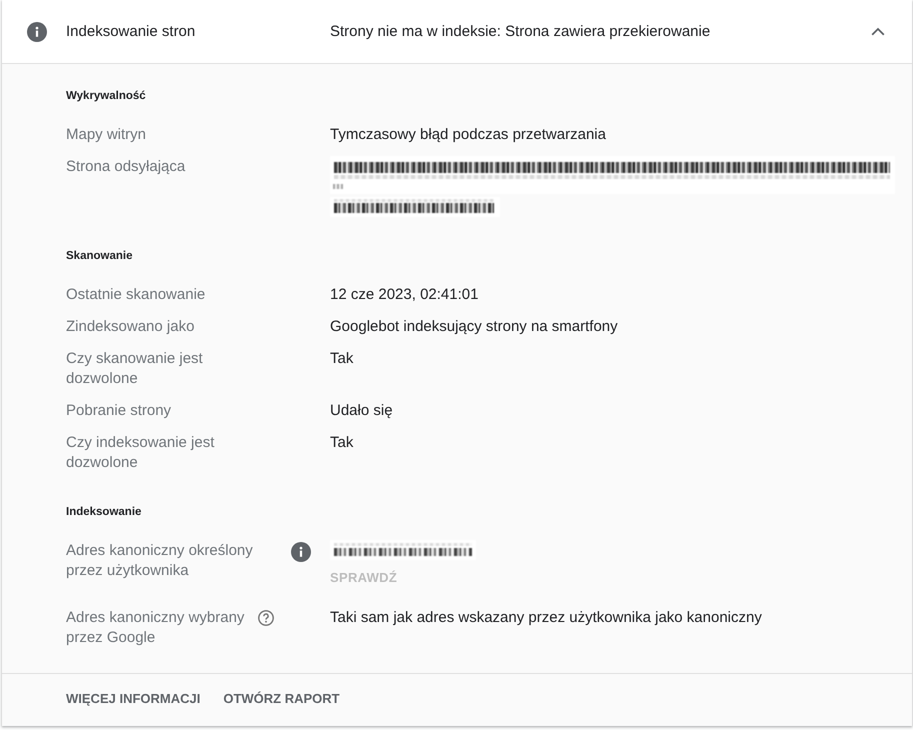 The image size is (913, 730). I want to click on chevron-icon, so click(878, 31).